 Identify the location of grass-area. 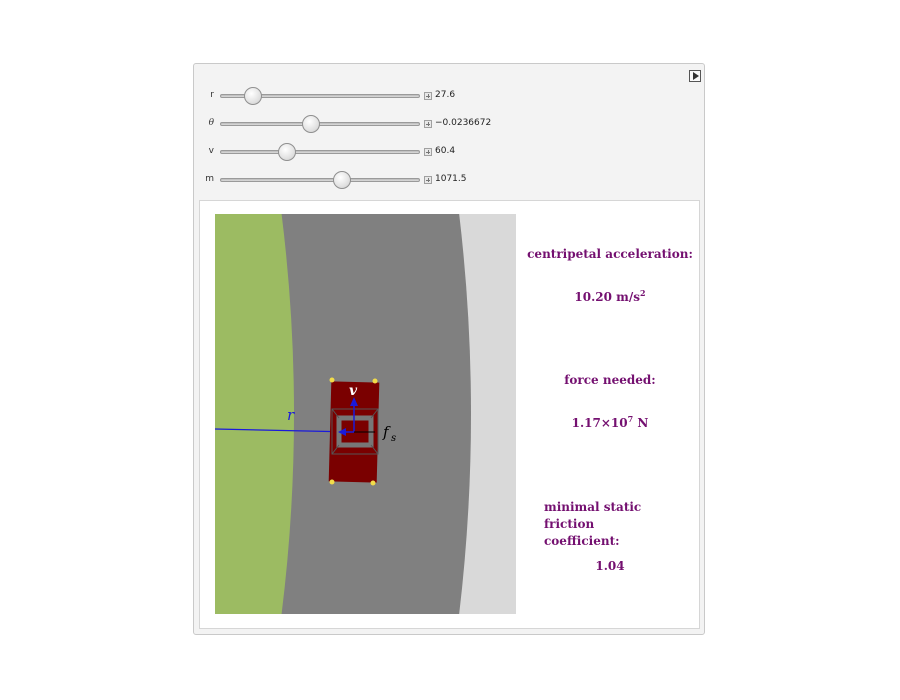
(254, 414).